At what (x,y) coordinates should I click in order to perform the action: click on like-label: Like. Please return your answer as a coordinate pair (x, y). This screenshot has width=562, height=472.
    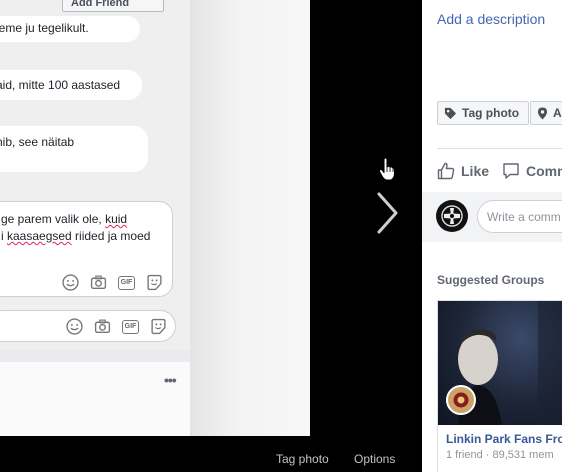
    Looking at the image, I should click on (475, 171).